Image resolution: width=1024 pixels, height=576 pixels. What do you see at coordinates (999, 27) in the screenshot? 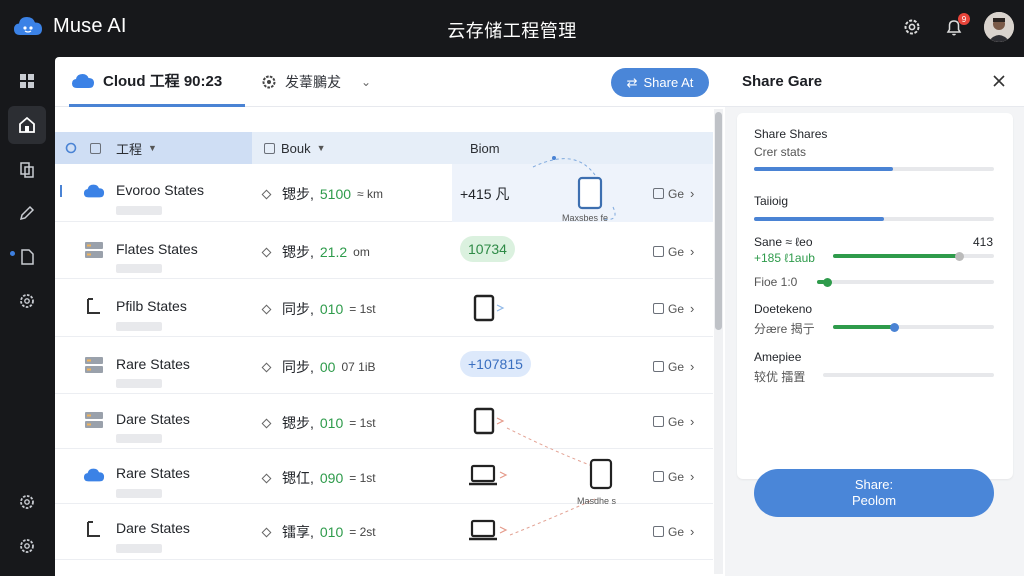
I see `user-avatar` at bounding box center [999, 27].